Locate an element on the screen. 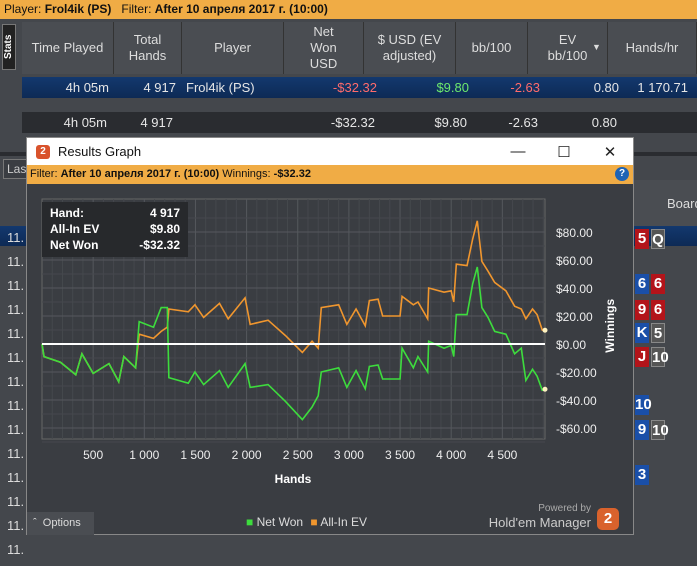  time-played: 4h 05m is located at coordinates (87, 87).